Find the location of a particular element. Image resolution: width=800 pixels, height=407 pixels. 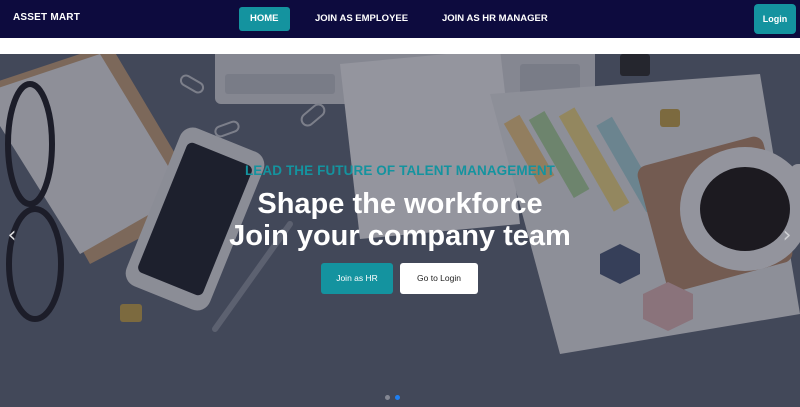

nav-join-as-hr-manager: JOIN AS HR MANAGER is located at coordinates (495, 19).